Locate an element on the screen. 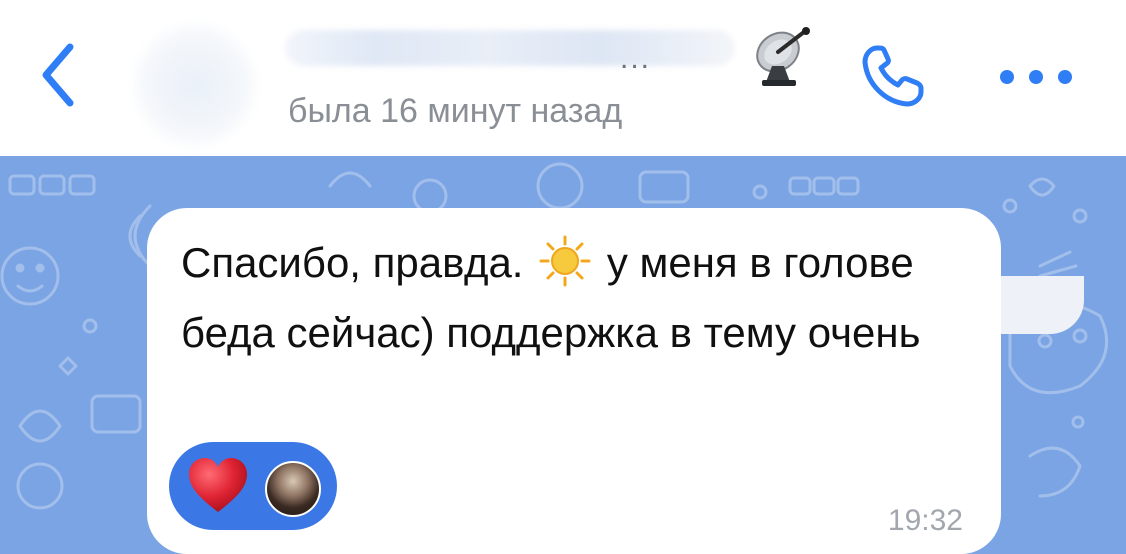 Image resolution: width=1126 pixels, height=554 pixels. message-text-part1: Спасибо, правда. is located at coordinates (352, 262).